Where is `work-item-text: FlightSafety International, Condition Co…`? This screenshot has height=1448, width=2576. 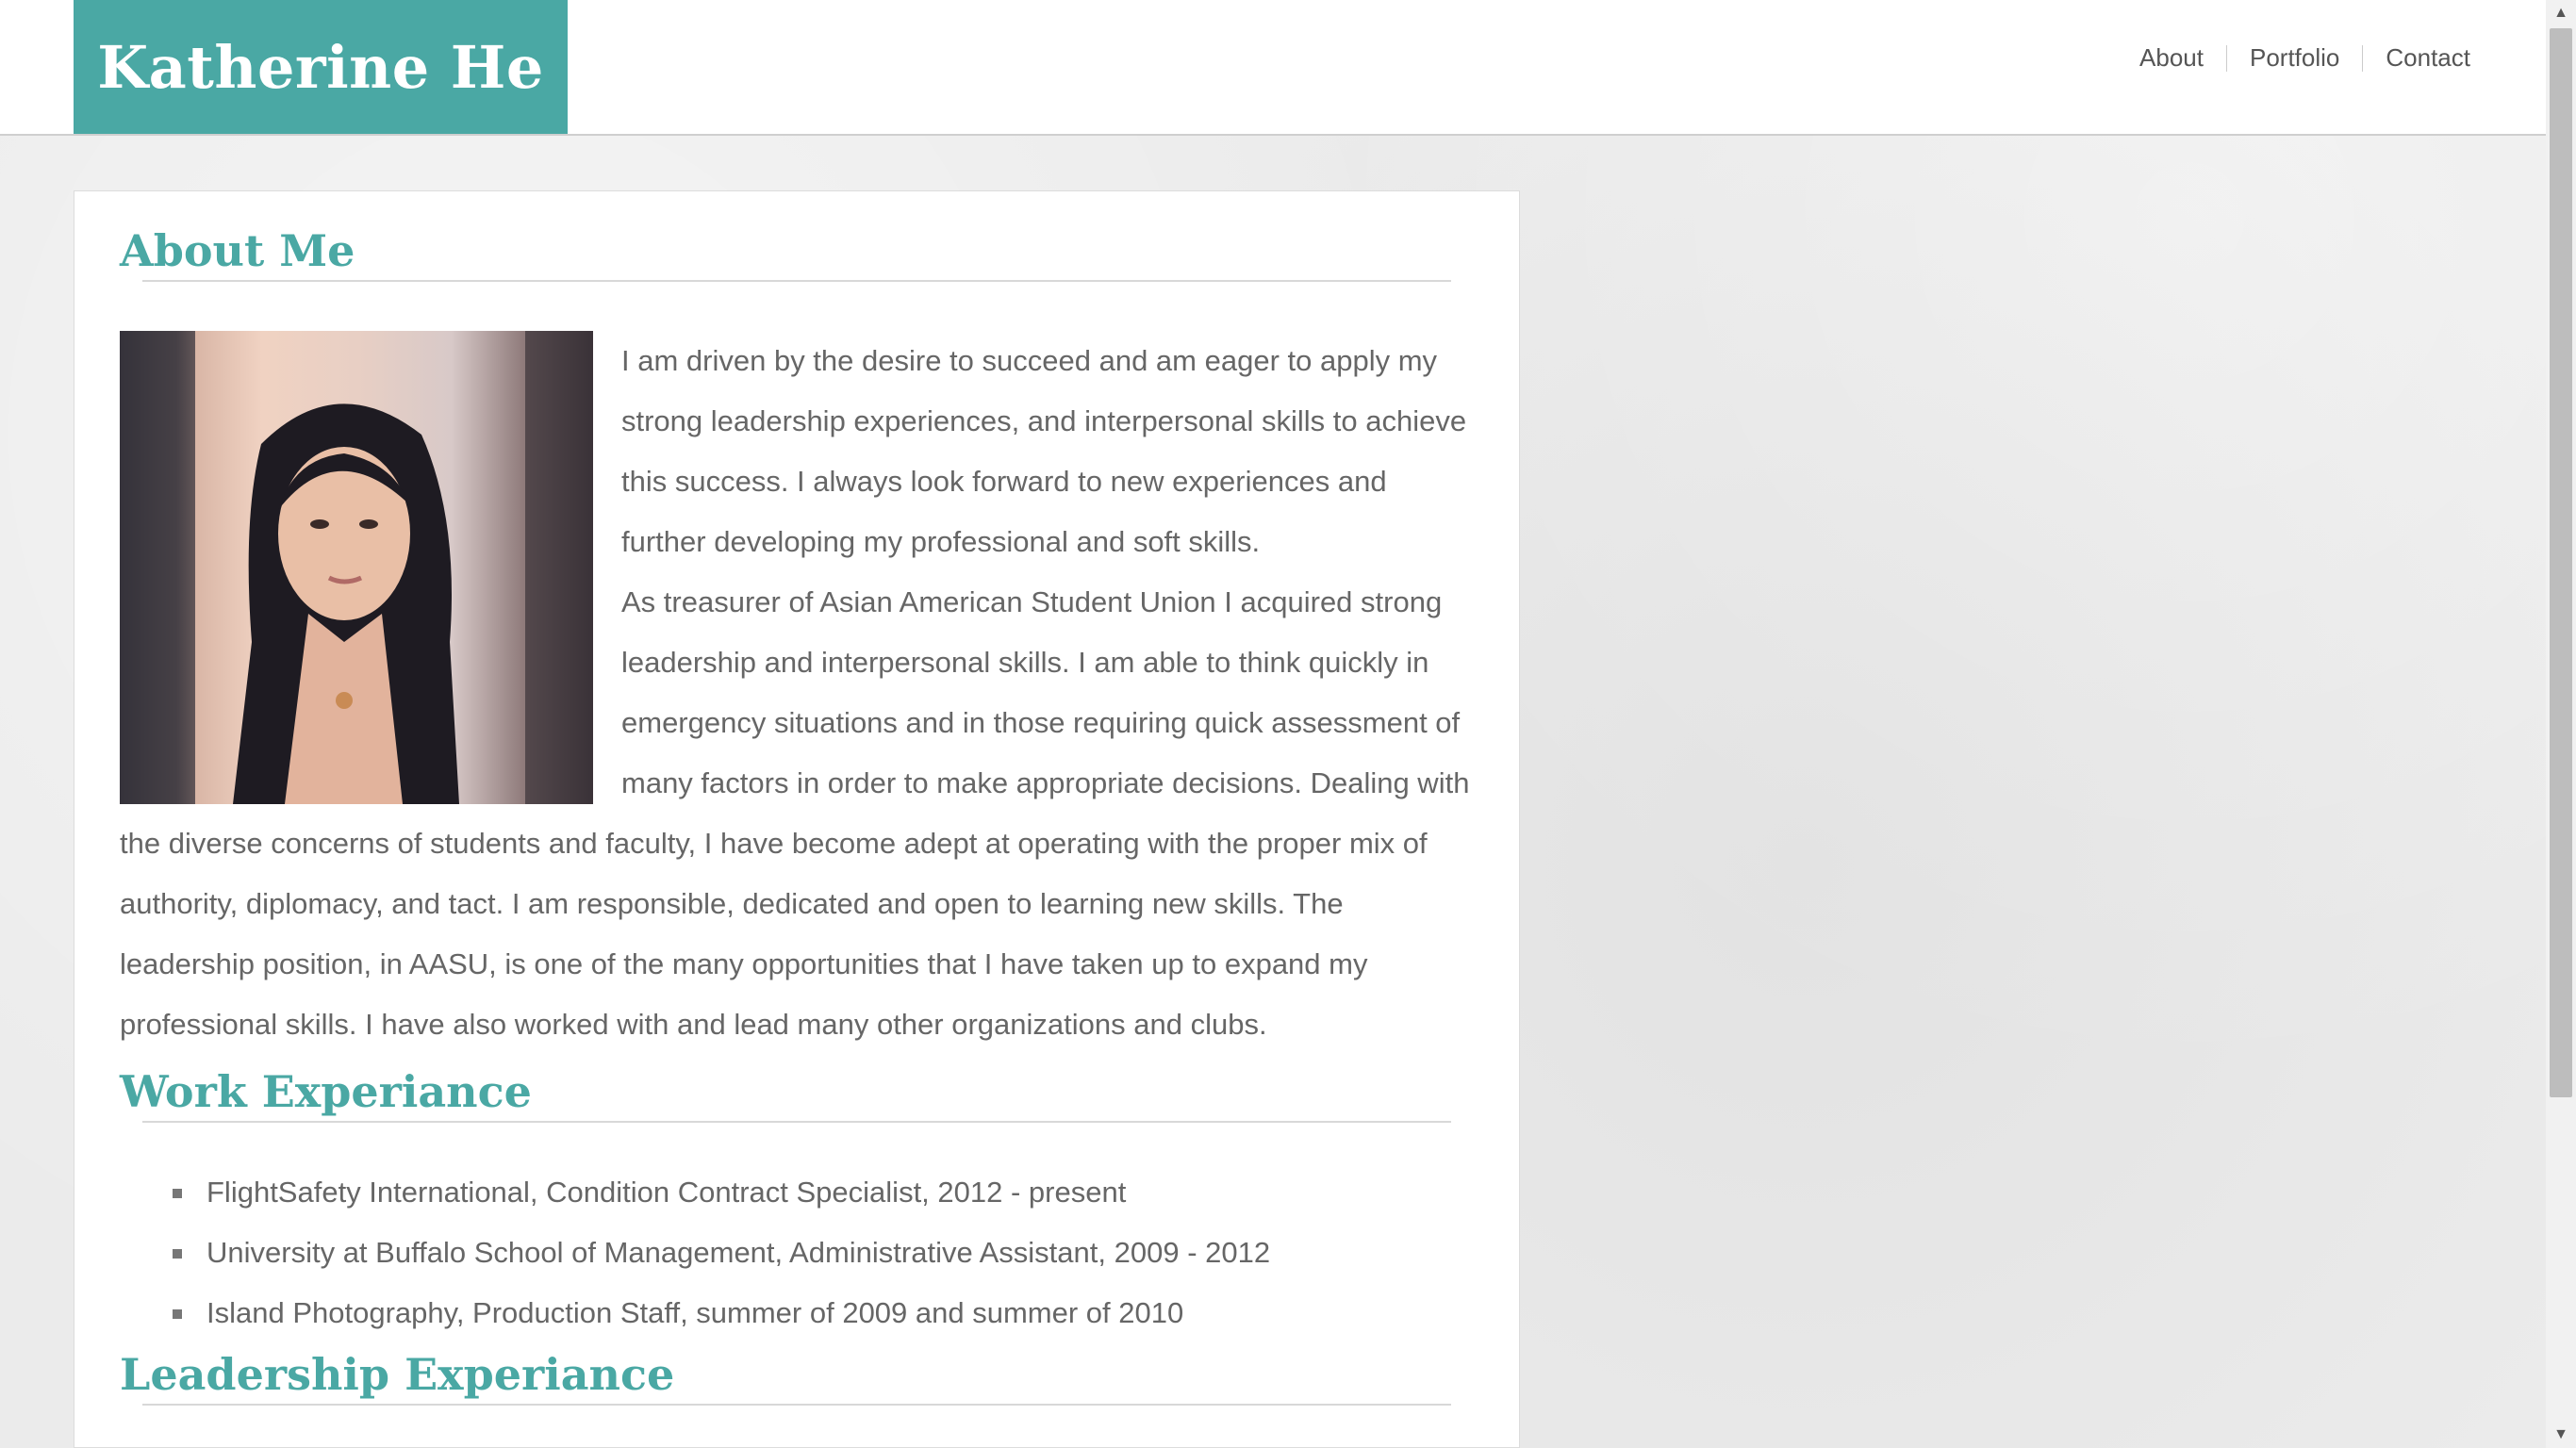
work-item-text: FlightSafety International, Condition Co… is located at coordinates (666, 1192).